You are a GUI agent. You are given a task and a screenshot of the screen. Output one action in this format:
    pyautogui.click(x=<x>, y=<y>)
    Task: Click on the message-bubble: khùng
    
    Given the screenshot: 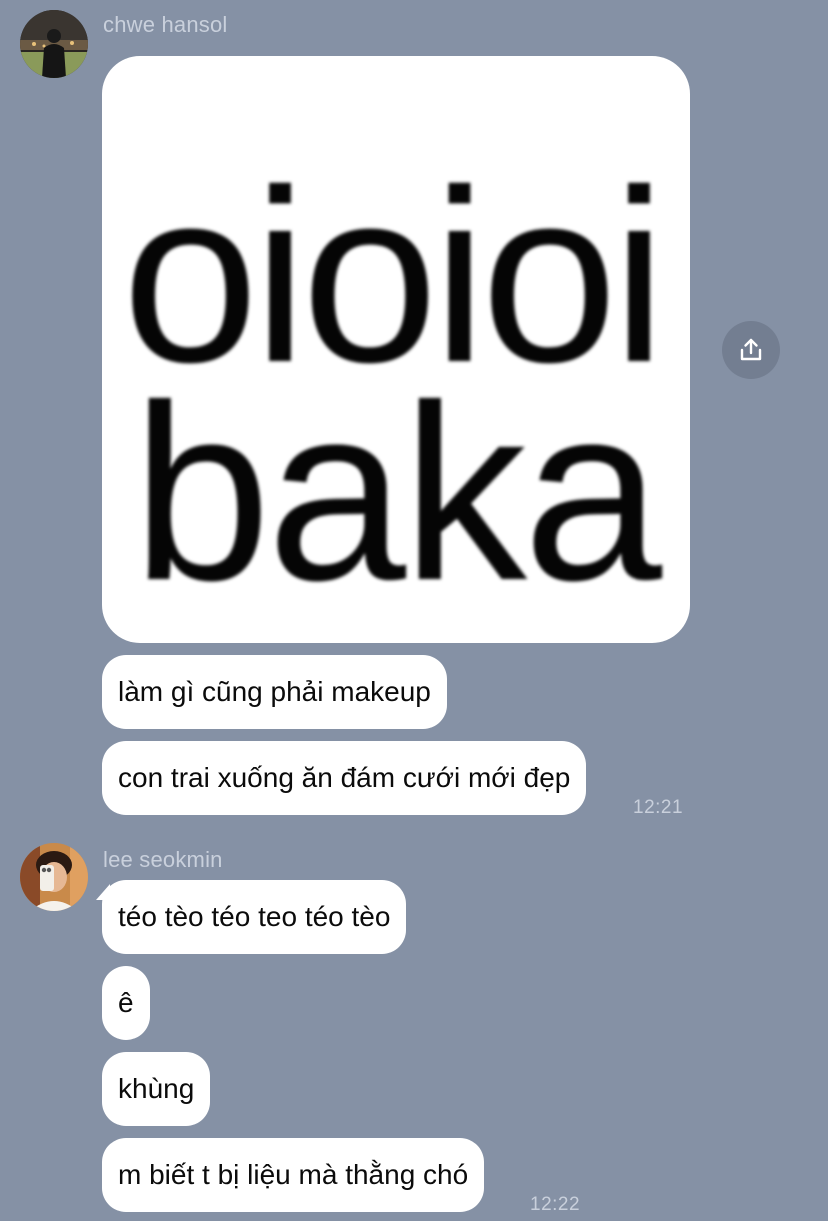 What is the action you would take?
    pyautogui.click(x=156, y=1089)
    